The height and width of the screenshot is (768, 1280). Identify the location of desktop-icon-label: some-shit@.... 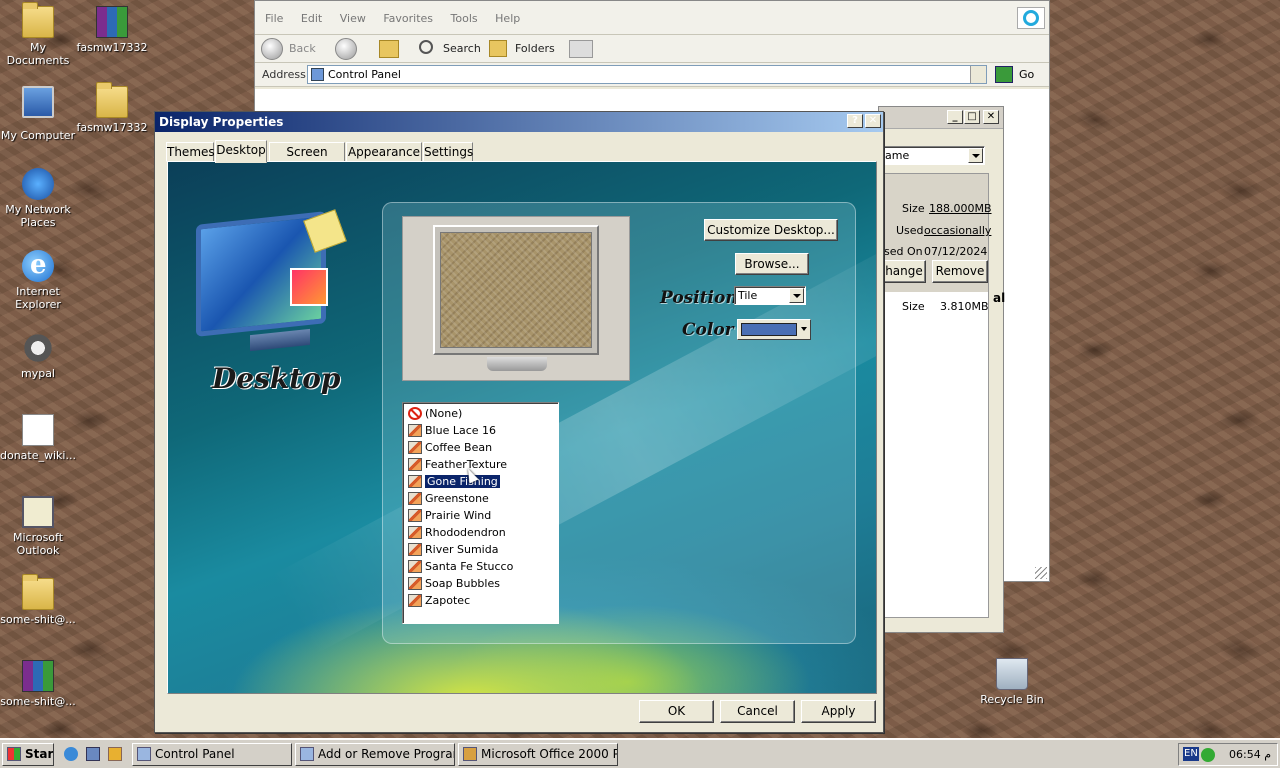
(38, 701).